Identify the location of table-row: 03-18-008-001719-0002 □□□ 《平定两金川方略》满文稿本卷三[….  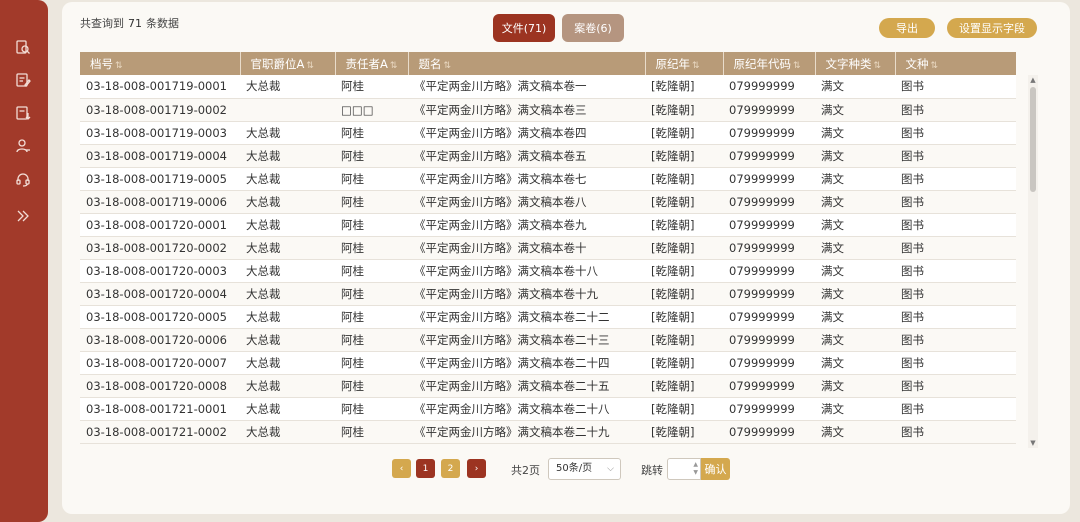
(548, 110).